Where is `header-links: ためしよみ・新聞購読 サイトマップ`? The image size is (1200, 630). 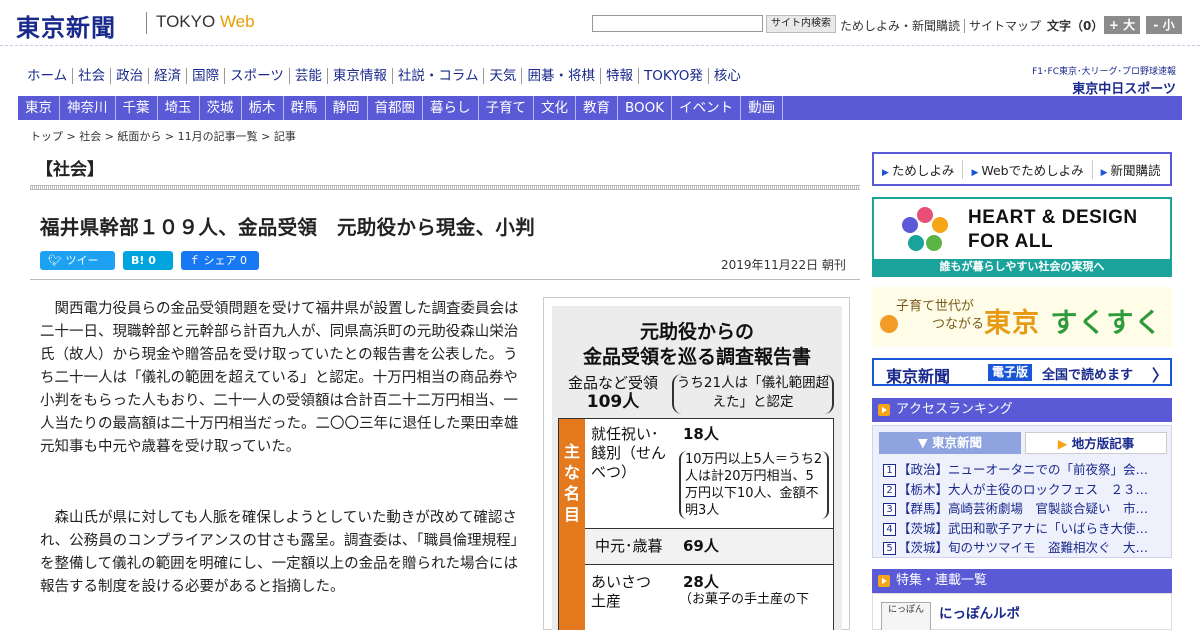 header-links: ためしよみ・新聞購読 サイトマップ is located at coordinates (941, 25).